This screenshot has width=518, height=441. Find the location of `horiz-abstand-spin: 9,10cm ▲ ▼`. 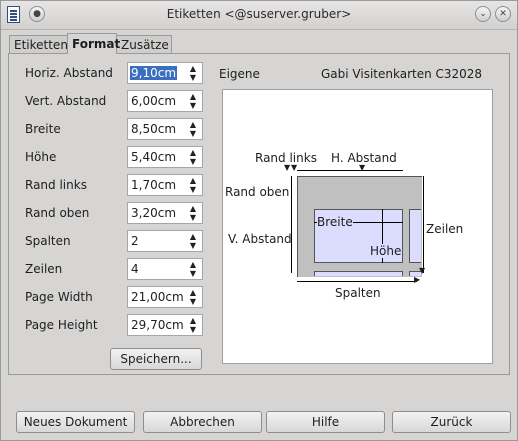

horiz-abstand-spin: 9,10cm ▲ ▼ is located at coordinates (165, 73).